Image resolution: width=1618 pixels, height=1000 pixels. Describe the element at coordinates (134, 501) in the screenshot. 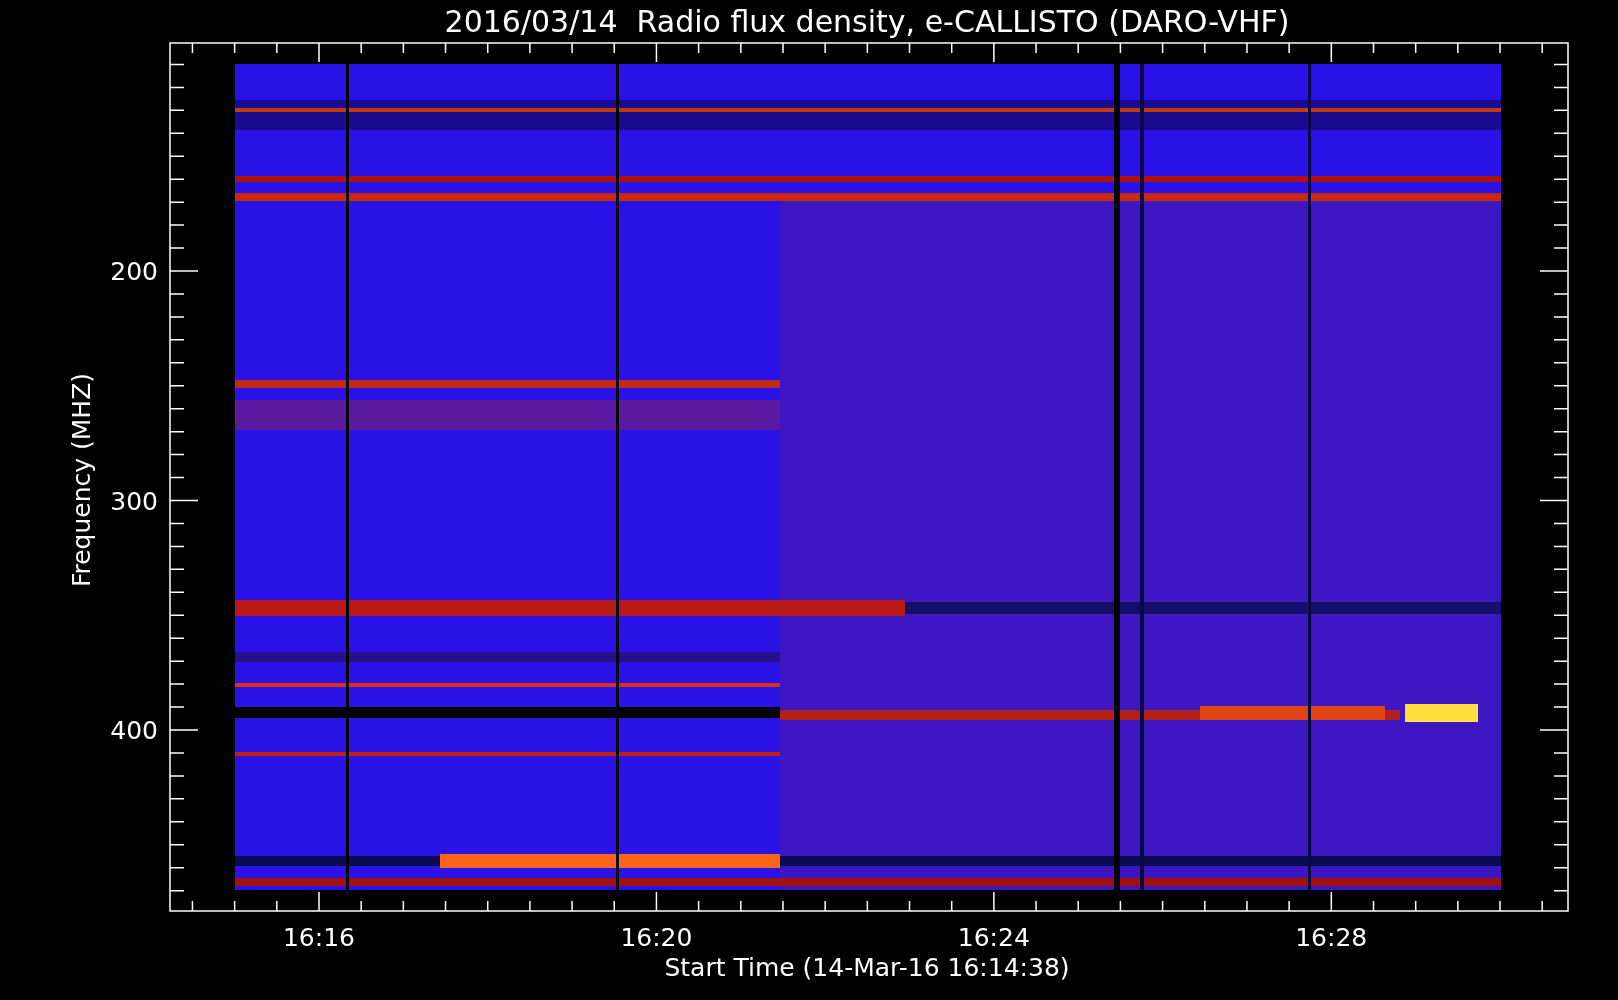

I see `tick-label: 300` at that location.